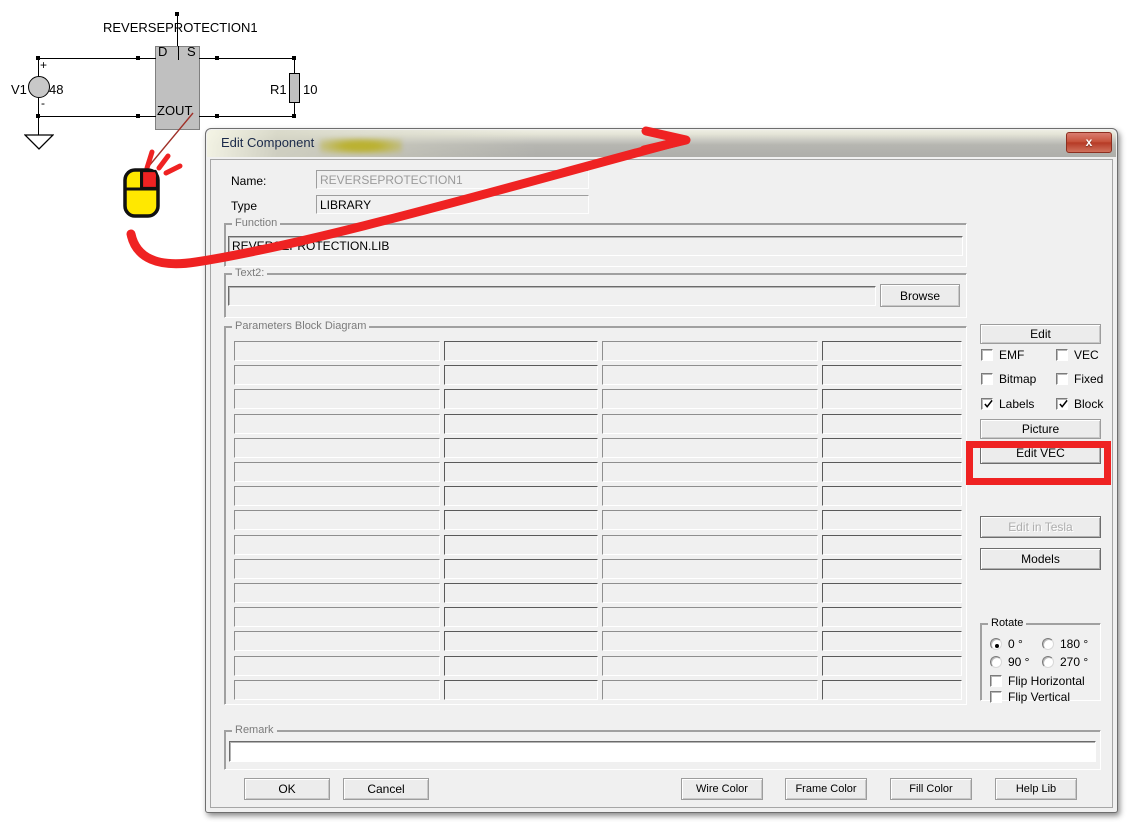  What do you see at coordinates (149, 160) in the screenshot?
I see `click-spark-icon` at bounding box center [149, 160].